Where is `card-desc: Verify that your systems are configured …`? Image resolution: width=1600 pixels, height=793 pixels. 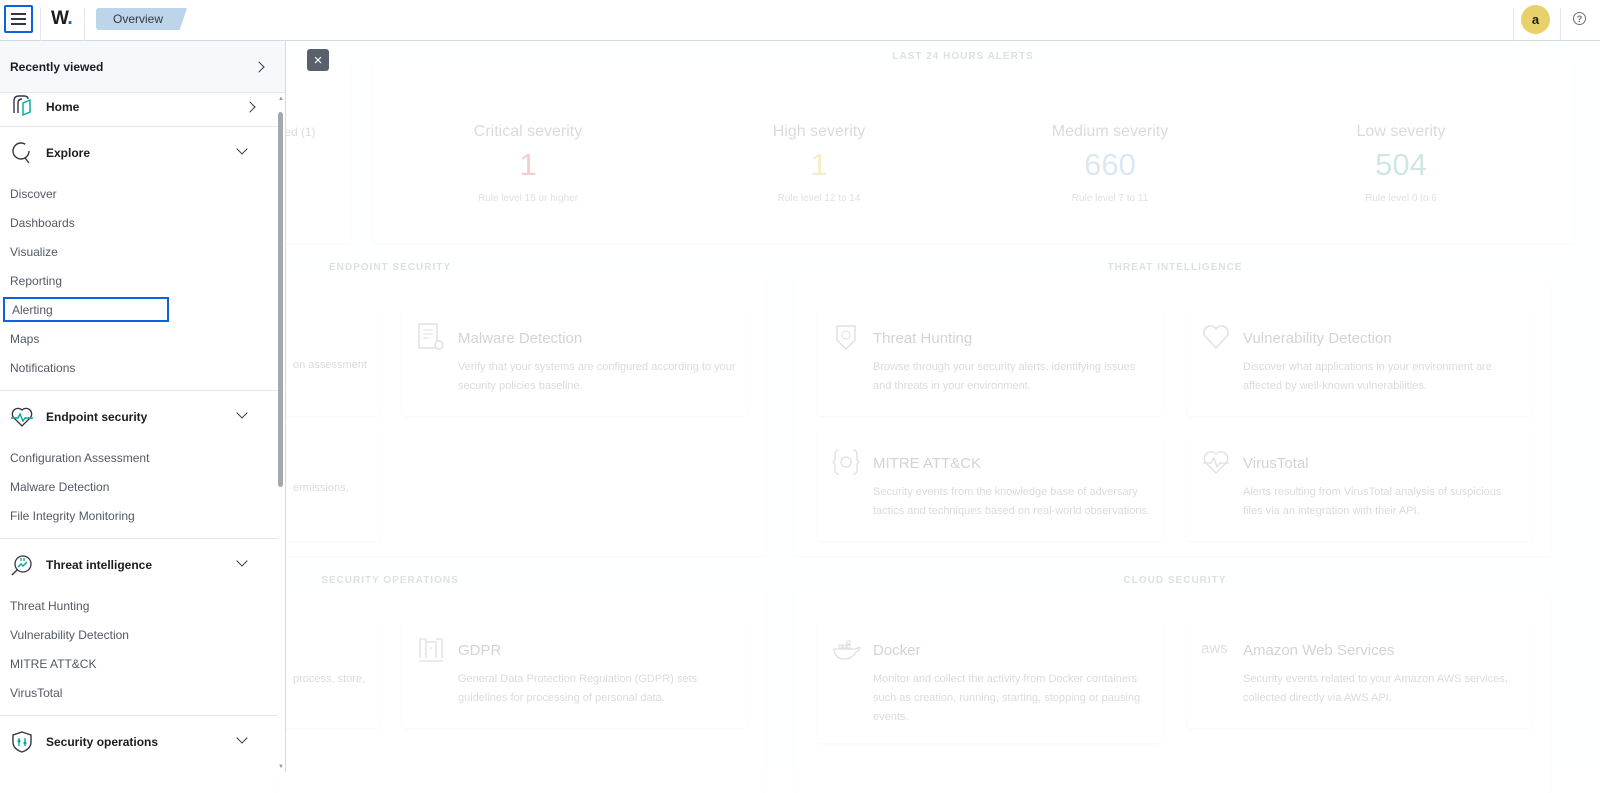
card-desc: Verify that your systems are configured … is located at coordinates (597, 376).